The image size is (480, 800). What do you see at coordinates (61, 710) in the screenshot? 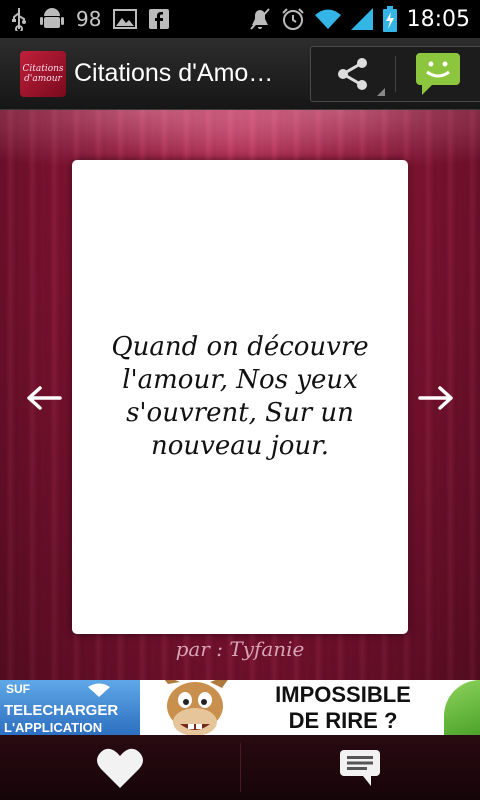
I see `ad-cta-line1: TELECHARGER` at bounding box center [61, 710].